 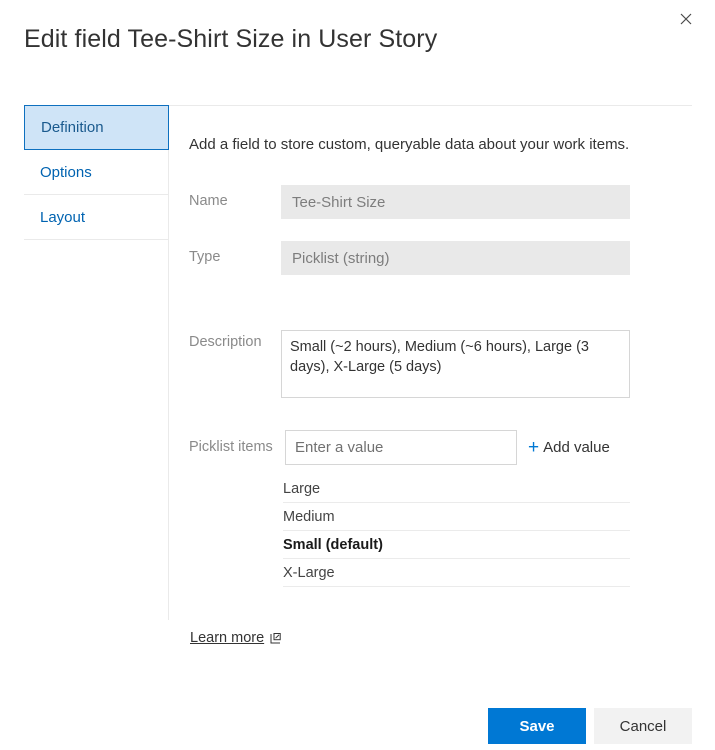 I want to click on list-item: Large, so click(x=456, y=489).